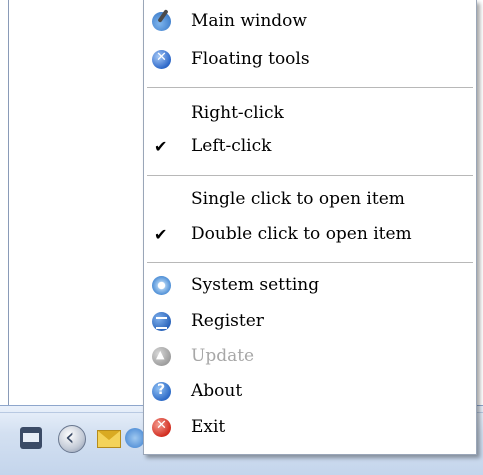  I want to click on menu-item-left-click: ✔ Left-click, so click(310, 146).